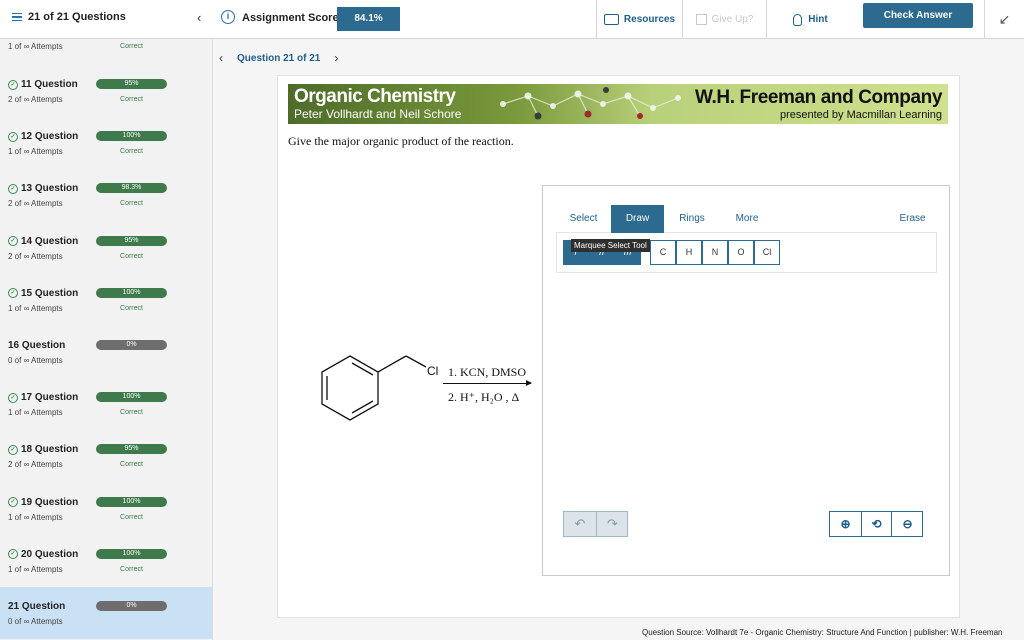  I want to click on question-title-text: 18 Question, so click(50, 450).